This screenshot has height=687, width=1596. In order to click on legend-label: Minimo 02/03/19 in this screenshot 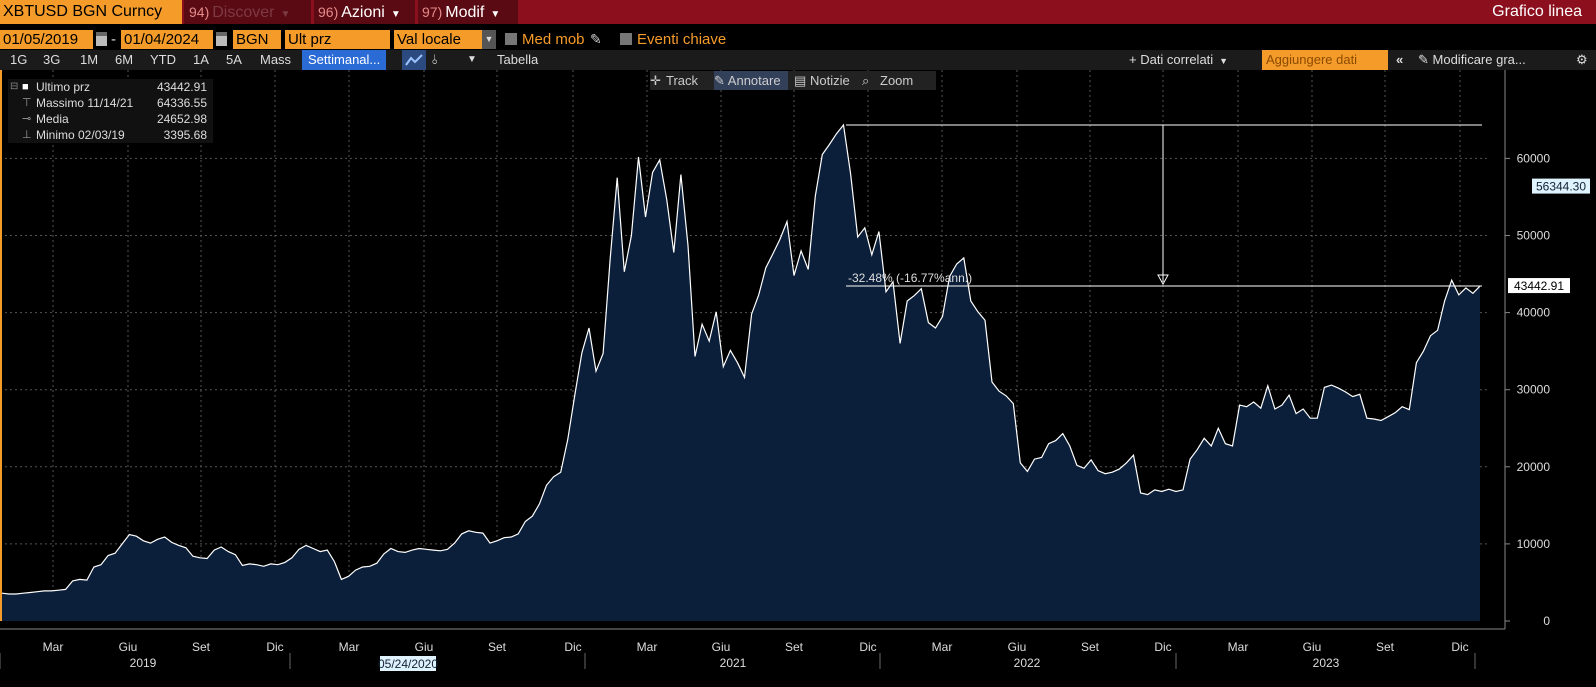, I will do `click(80, 135)`.